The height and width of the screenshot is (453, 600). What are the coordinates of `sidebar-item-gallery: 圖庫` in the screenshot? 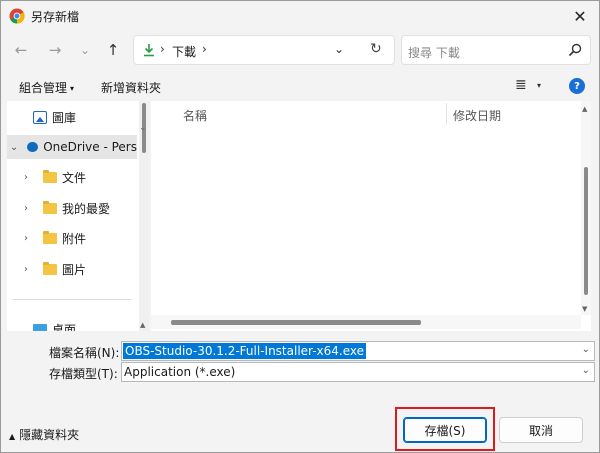 It's located at (72, 117).